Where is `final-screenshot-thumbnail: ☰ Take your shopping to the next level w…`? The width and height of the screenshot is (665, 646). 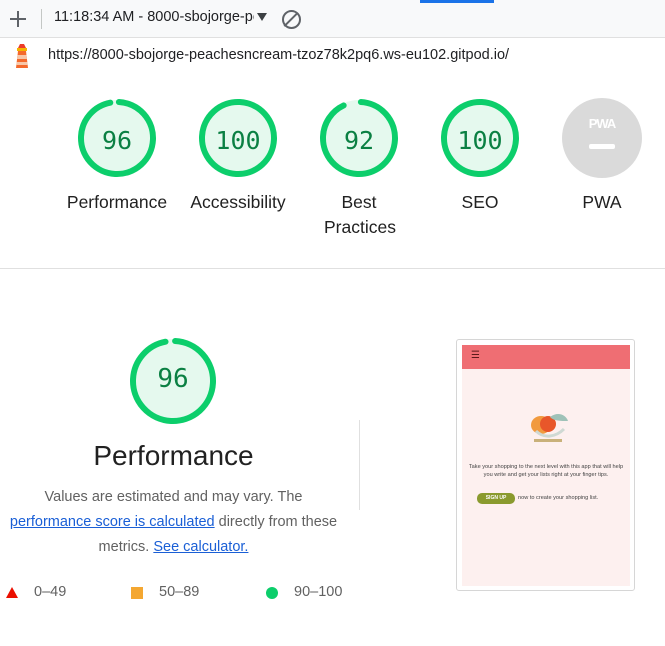
final-screenshot-thumbnail: ☰ Take your shopping to the next level w… is located at coordinates (545, 465).